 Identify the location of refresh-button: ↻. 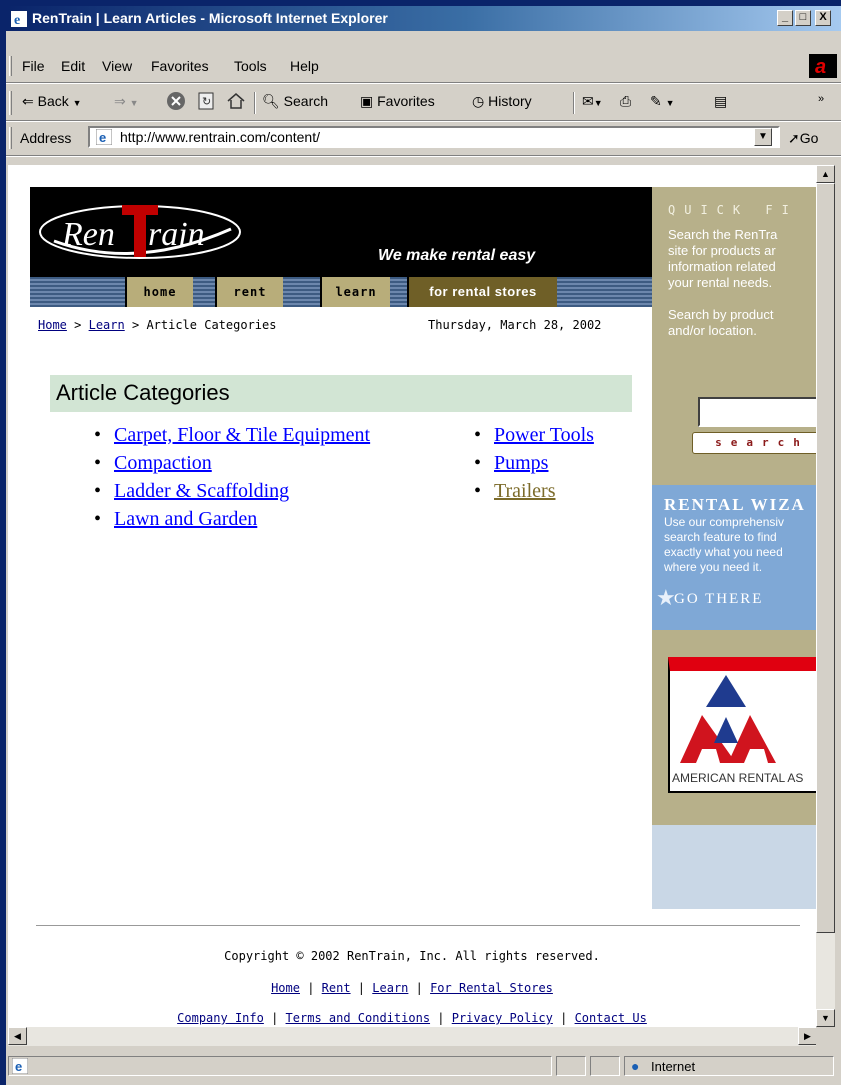
(206, 102).